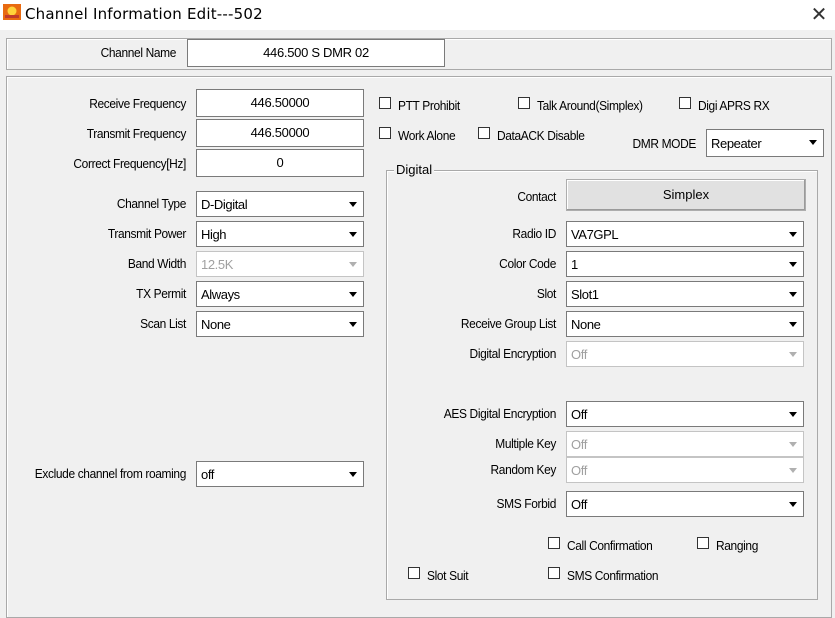 The width and height of the screenshot is (835, 618). I want to click on work-alone-label: Work Alone, so click(427, 135).